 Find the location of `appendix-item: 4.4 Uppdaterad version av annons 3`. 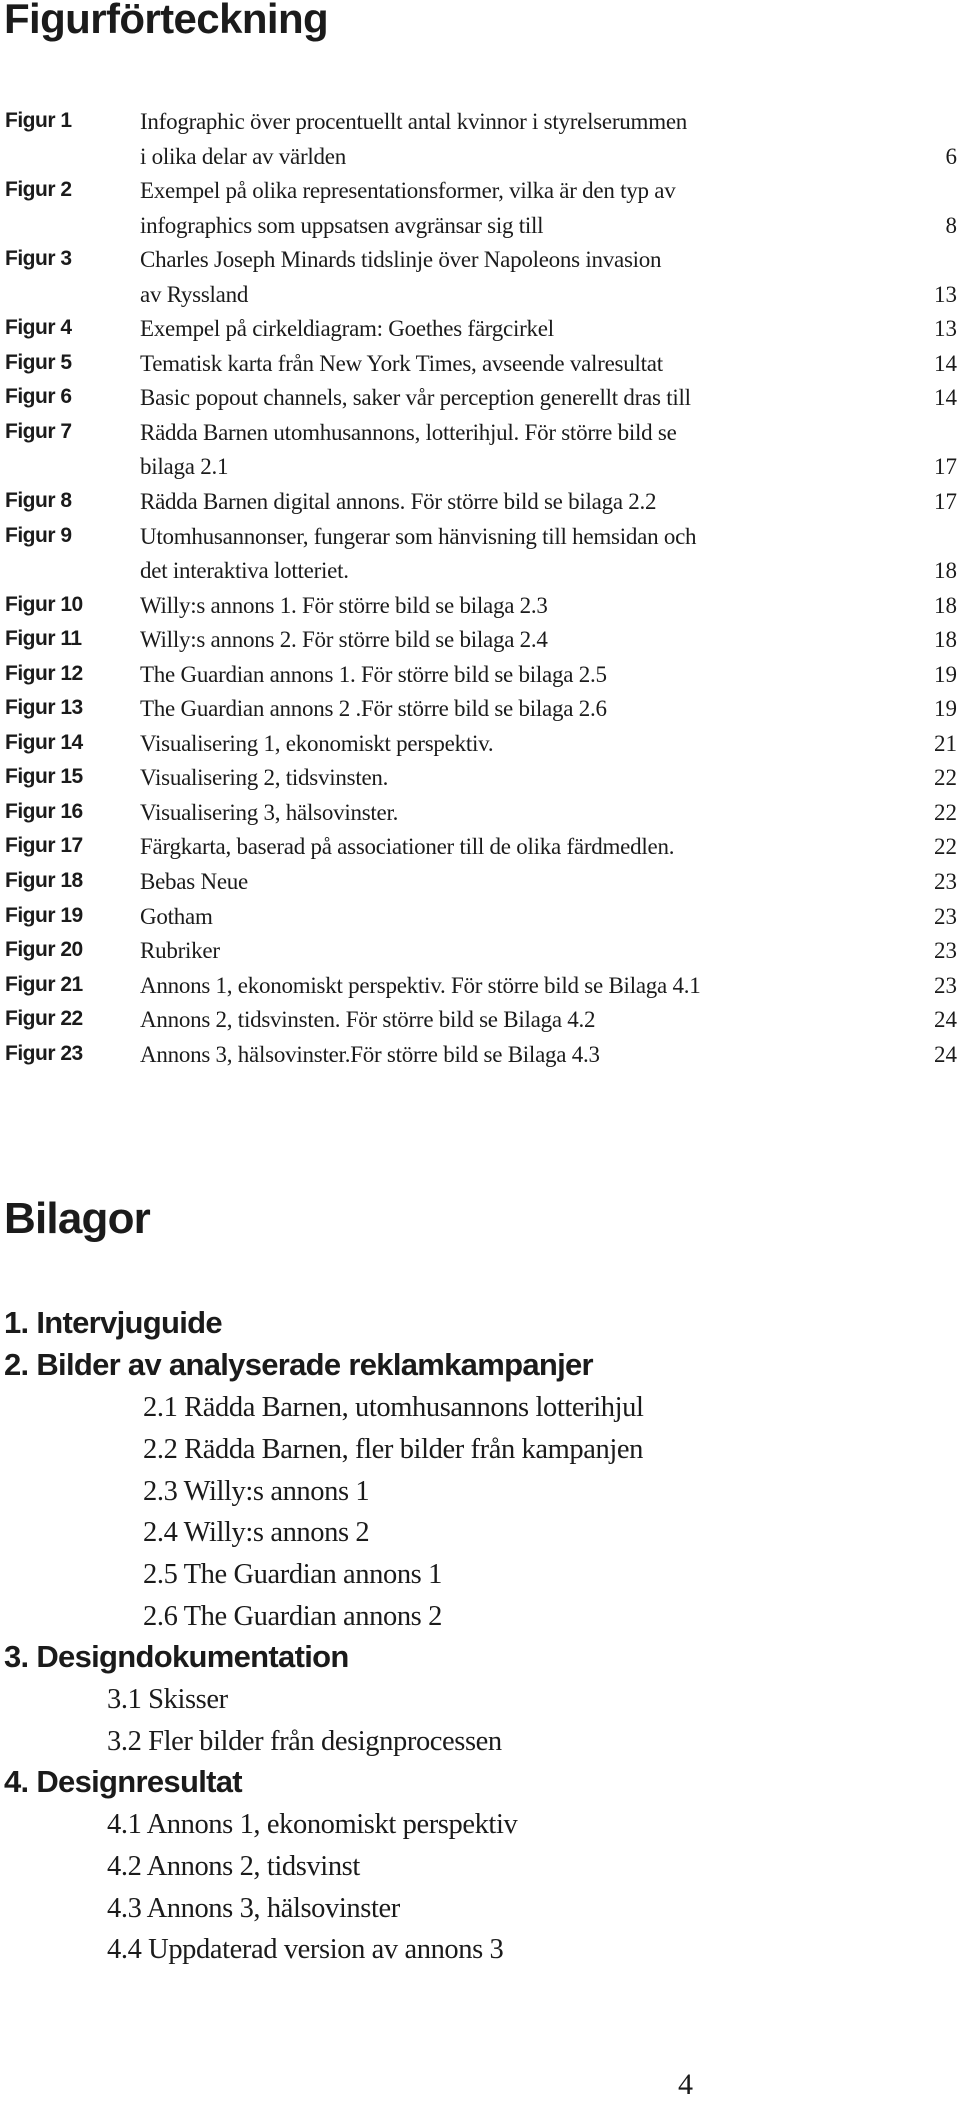

appendix-item: 4.4 Uppdaterad version av annons 3 is located at coordinates (480, 1948).